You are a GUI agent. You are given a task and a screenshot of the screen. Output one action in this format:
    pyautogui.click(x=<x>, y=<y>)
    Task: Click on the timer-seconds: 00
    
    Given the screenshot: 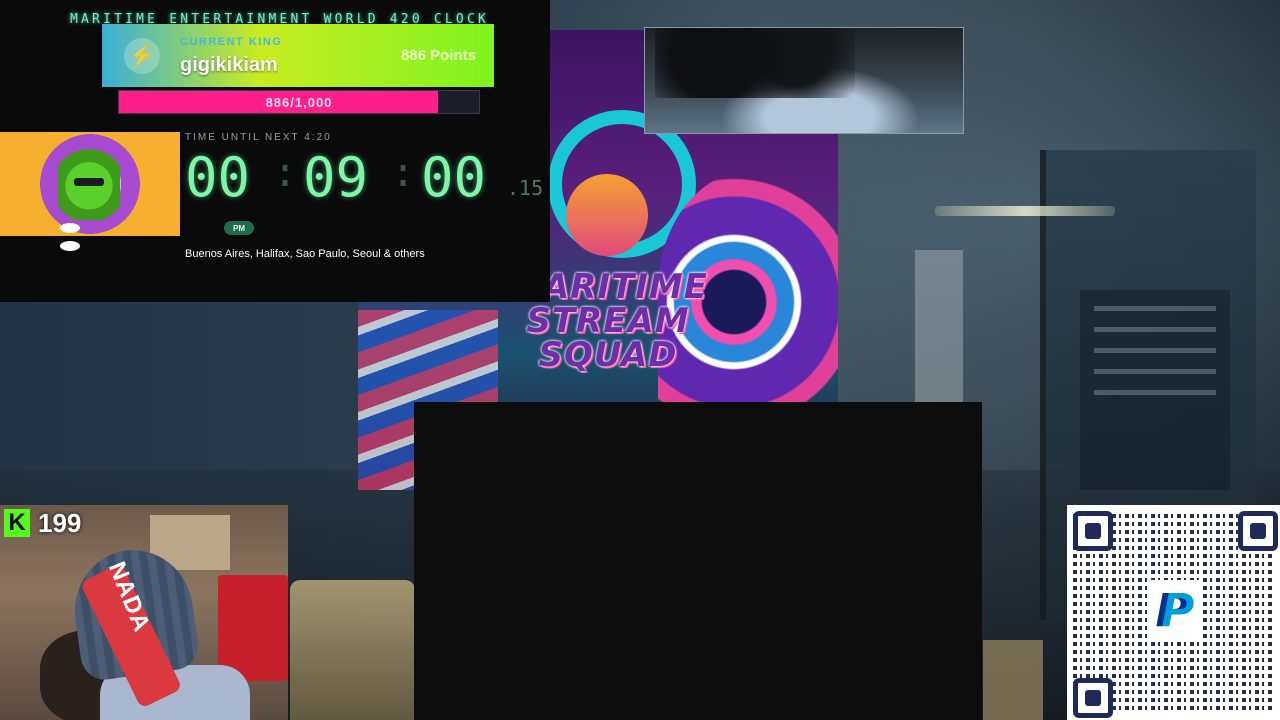 What is the action you would take?
    pyautogui.click(x=454, y=177)
    